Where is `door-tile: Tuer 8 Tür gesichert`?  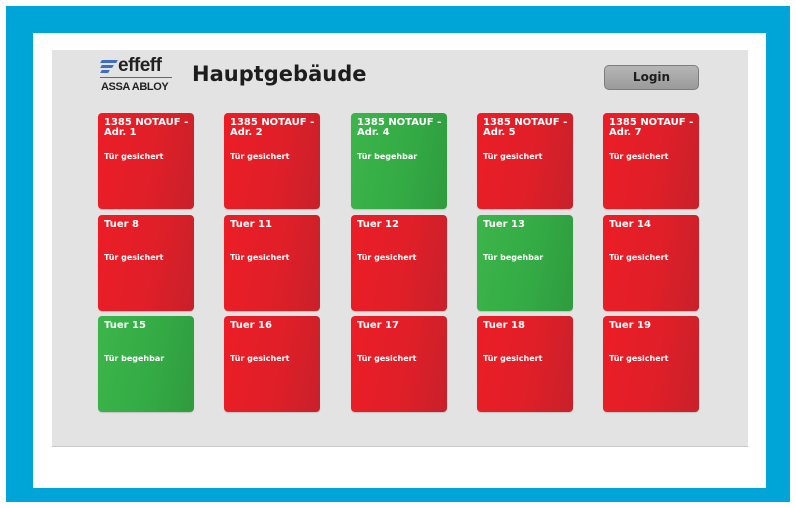
door-tile: Tuer 8 Tür gesichert is located at coordinates (146, 263).